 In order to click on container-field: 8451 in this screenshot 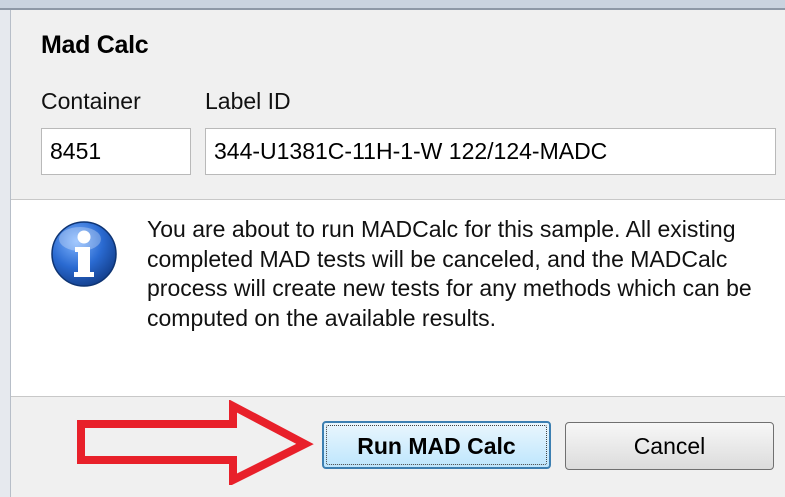, I will do `click(116, 151)`.